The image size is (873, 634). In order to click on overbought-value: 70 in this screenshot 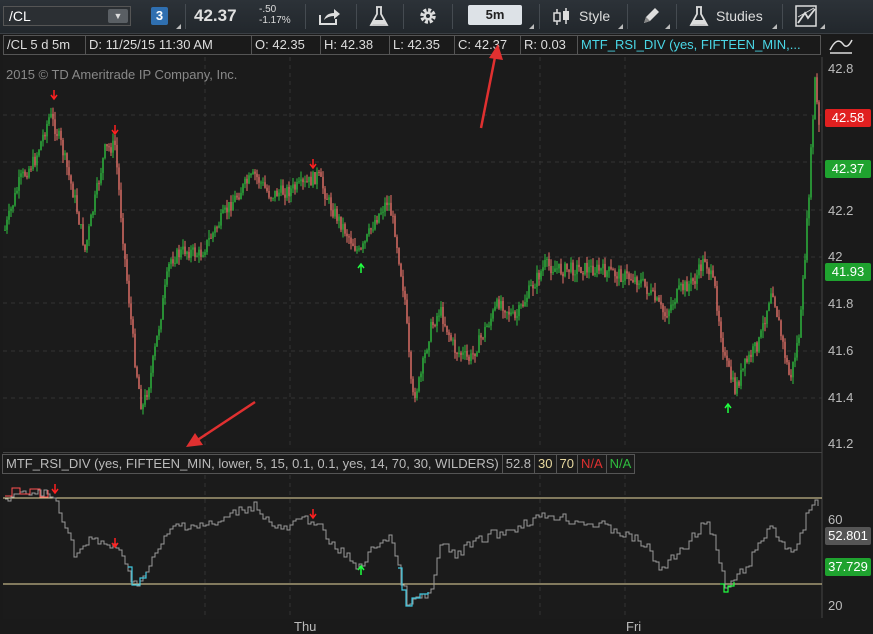, I will do `click(566, 464)`.